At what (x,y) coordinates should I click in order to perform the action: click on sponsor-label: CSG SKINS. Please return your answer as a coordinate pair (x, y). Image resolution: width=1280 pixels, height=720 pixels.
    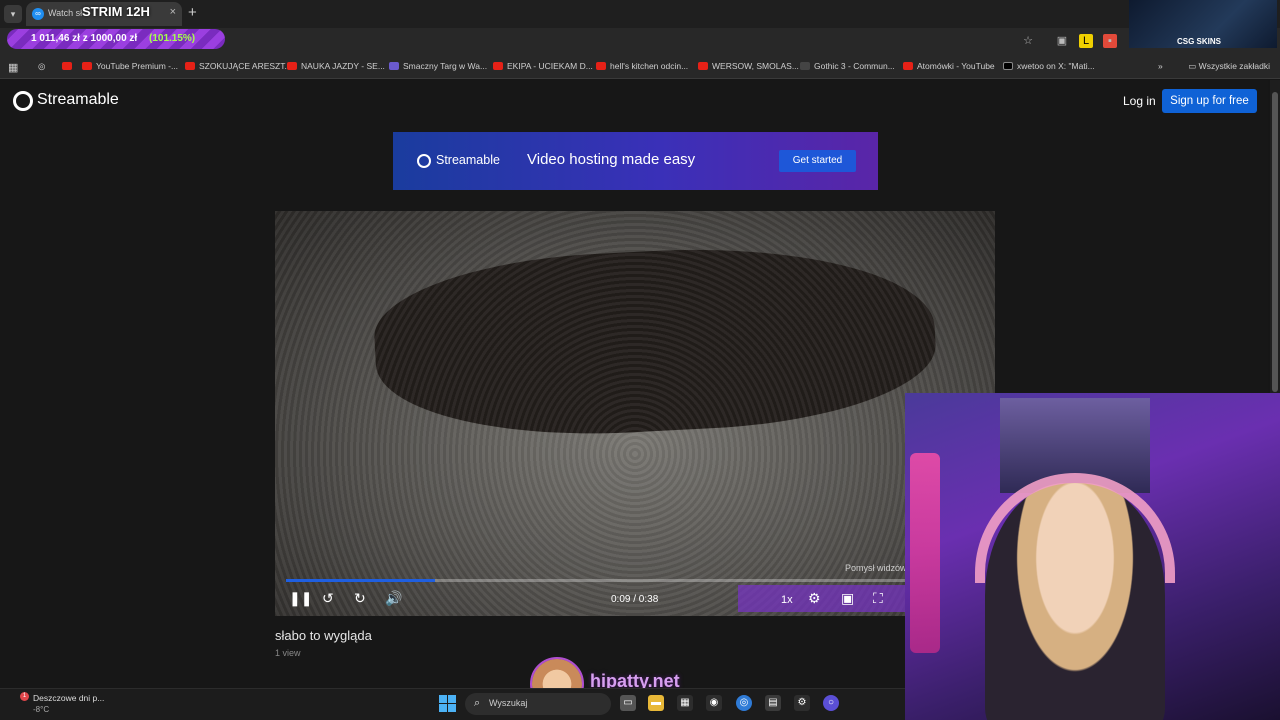
    Looking at the image, I should click on (1199, 41).